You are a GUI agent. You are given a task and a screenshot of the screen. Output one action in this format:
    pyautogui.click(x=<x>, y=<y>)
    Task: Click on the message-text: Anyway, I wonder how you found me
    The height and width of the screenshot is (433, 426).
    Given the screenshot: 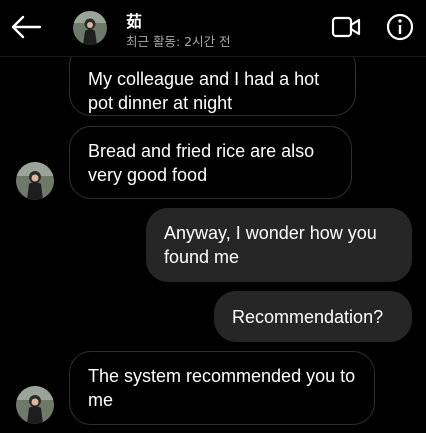 What is the action you would take?
    pyautogui.click(x=270, y=245)
    